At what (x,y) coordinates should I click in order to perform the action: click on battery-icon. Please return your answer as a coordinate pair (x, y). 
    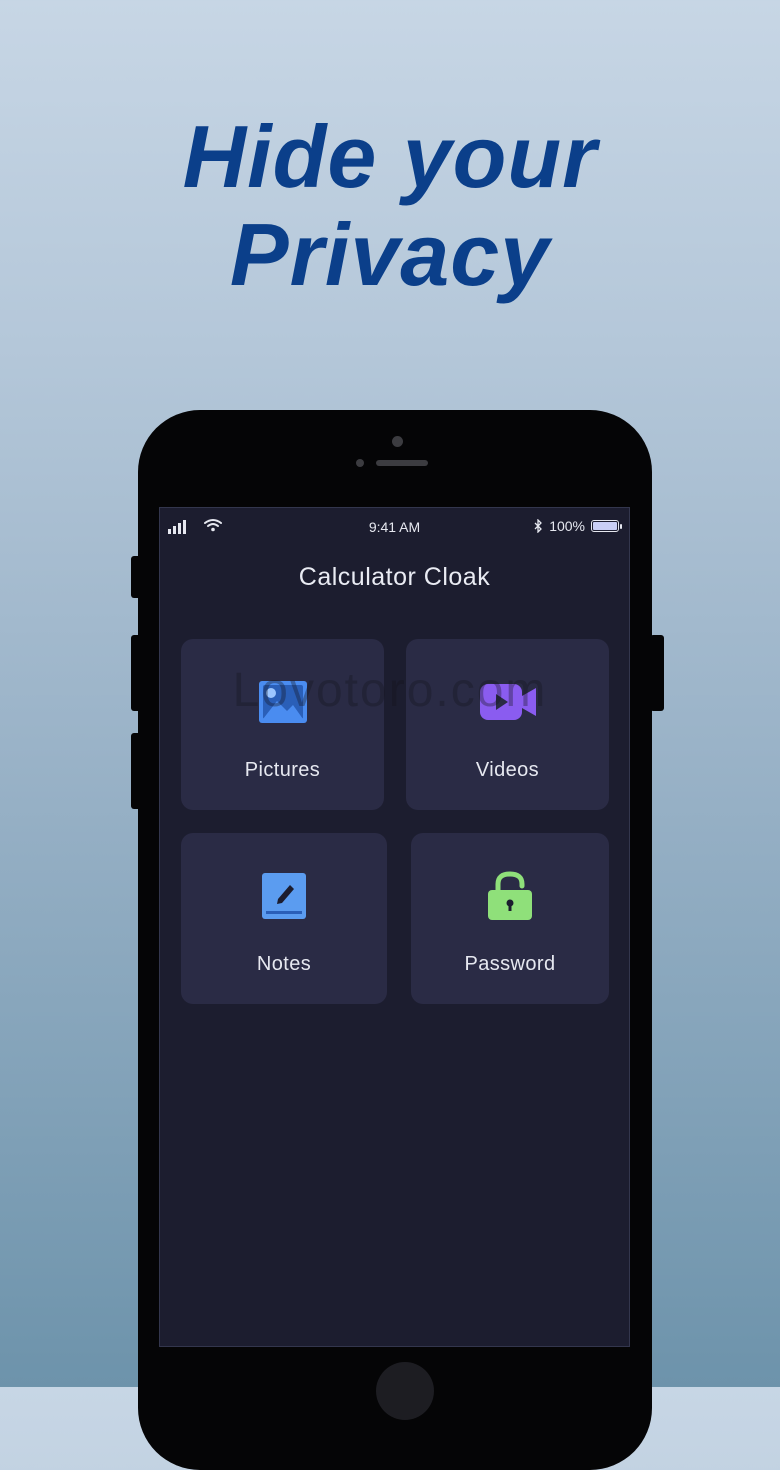
    Looking at the image, I should click on (606, 526).